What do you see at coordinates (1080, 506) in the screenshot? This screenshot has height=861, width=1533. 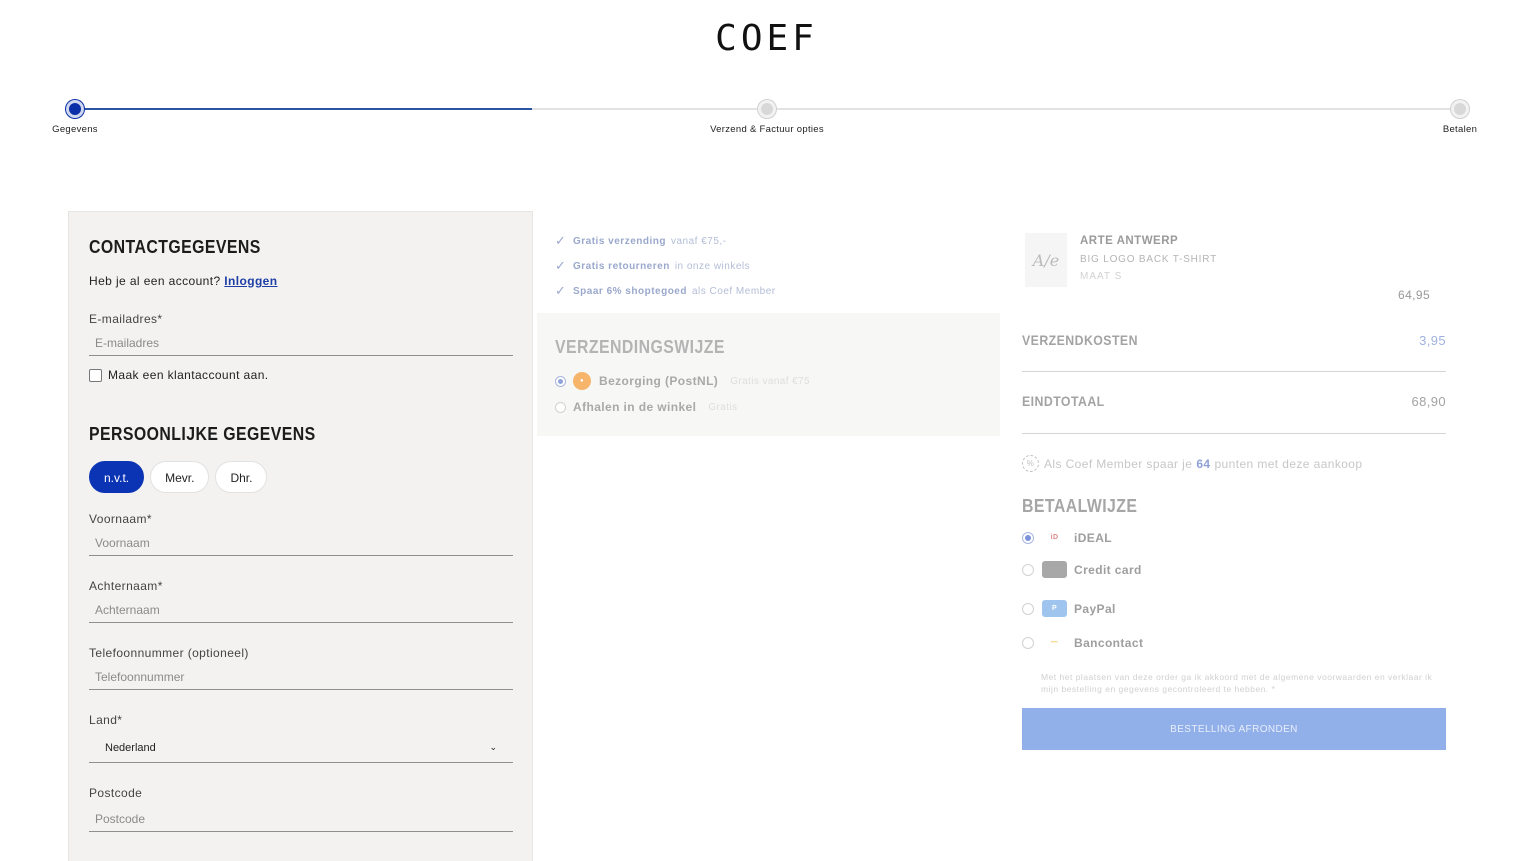 I see `payment-title: BETAALWIJZE` at bounding box center [1080, 506].